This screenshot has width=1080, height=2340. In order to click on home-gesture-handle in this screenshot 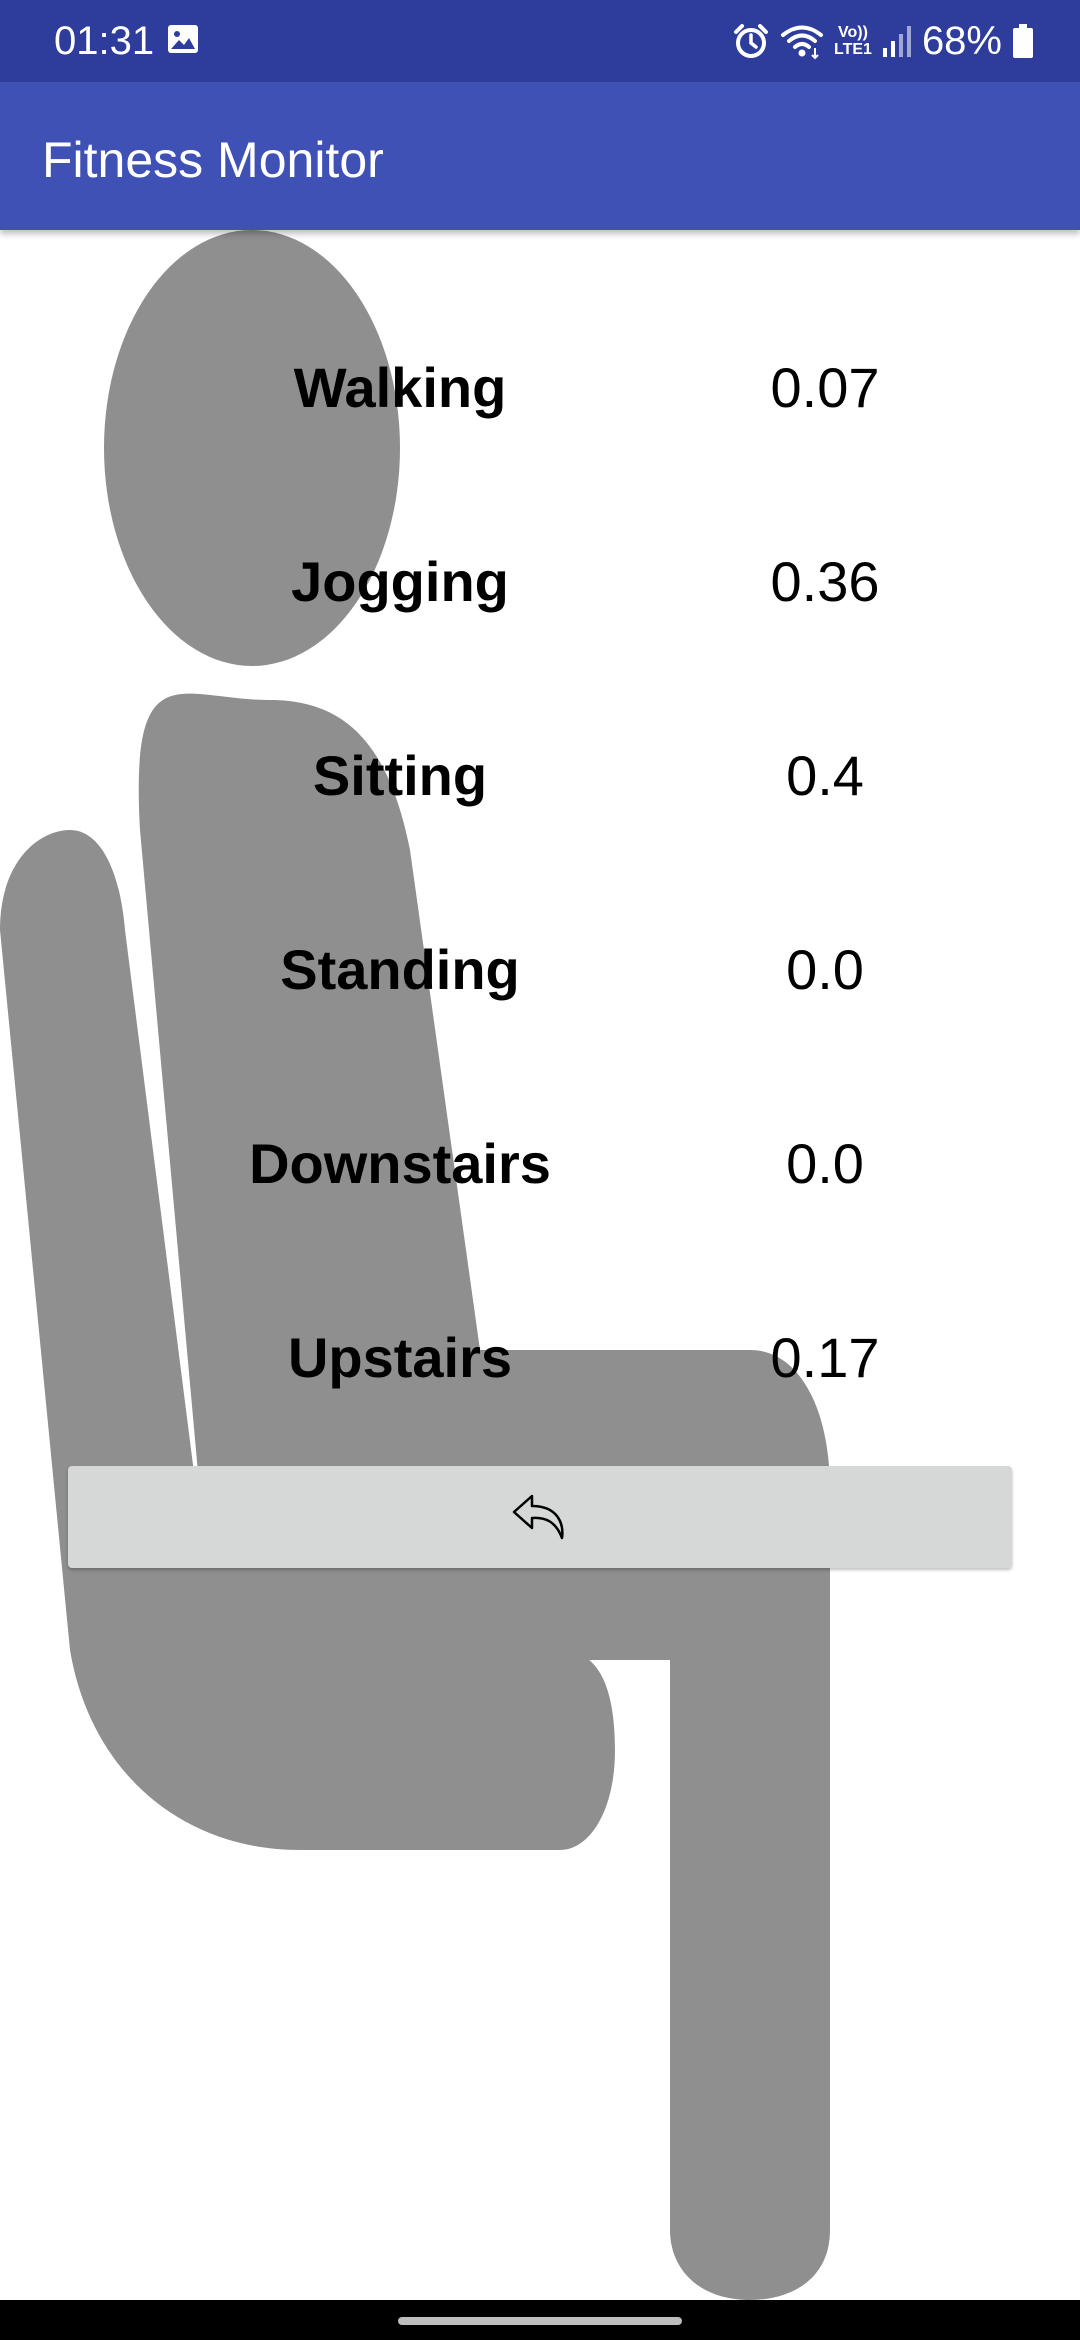, I will do `click(540, 2321)`.